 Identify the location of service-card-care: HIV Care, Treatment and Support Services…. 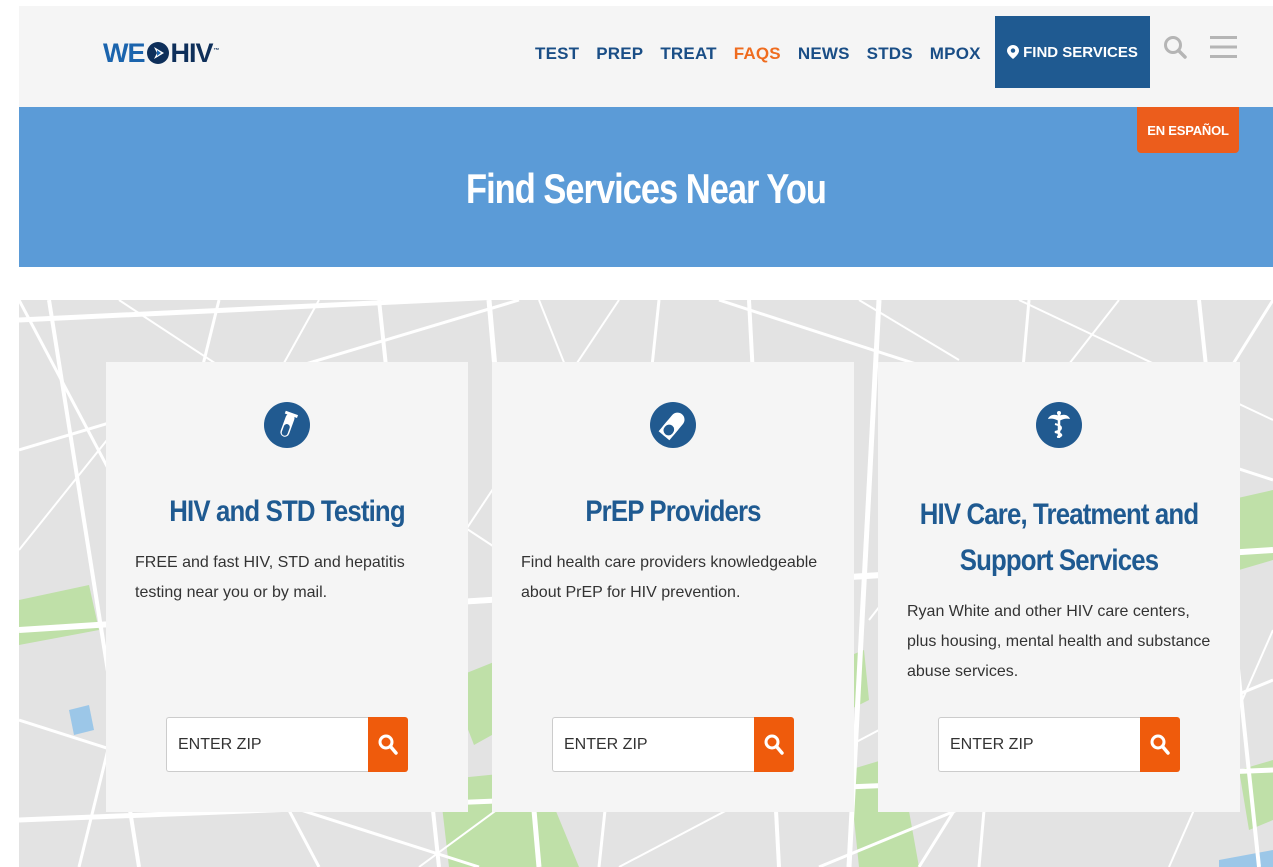
(1059, 587).